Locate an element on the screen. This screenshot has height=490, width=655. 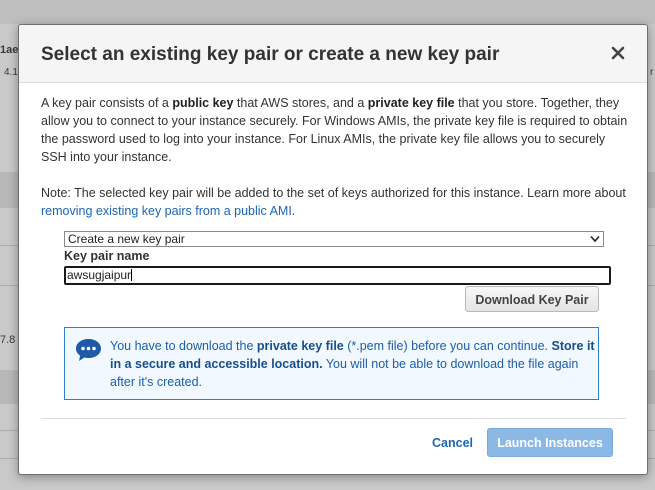
bg-header-band is located at coordinates (327, 12).